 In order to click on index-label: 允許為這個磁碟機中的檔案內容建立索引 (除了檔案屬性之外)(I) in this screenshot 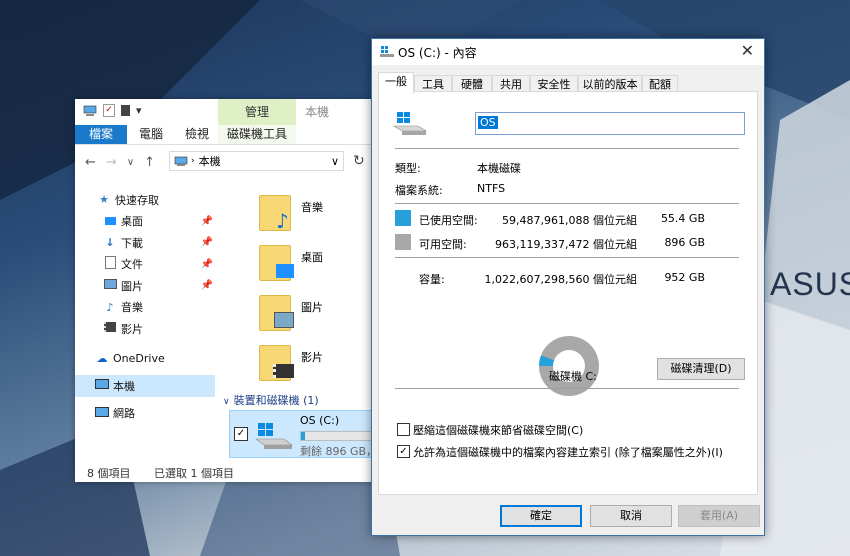, I will do `click(568, 452)`.